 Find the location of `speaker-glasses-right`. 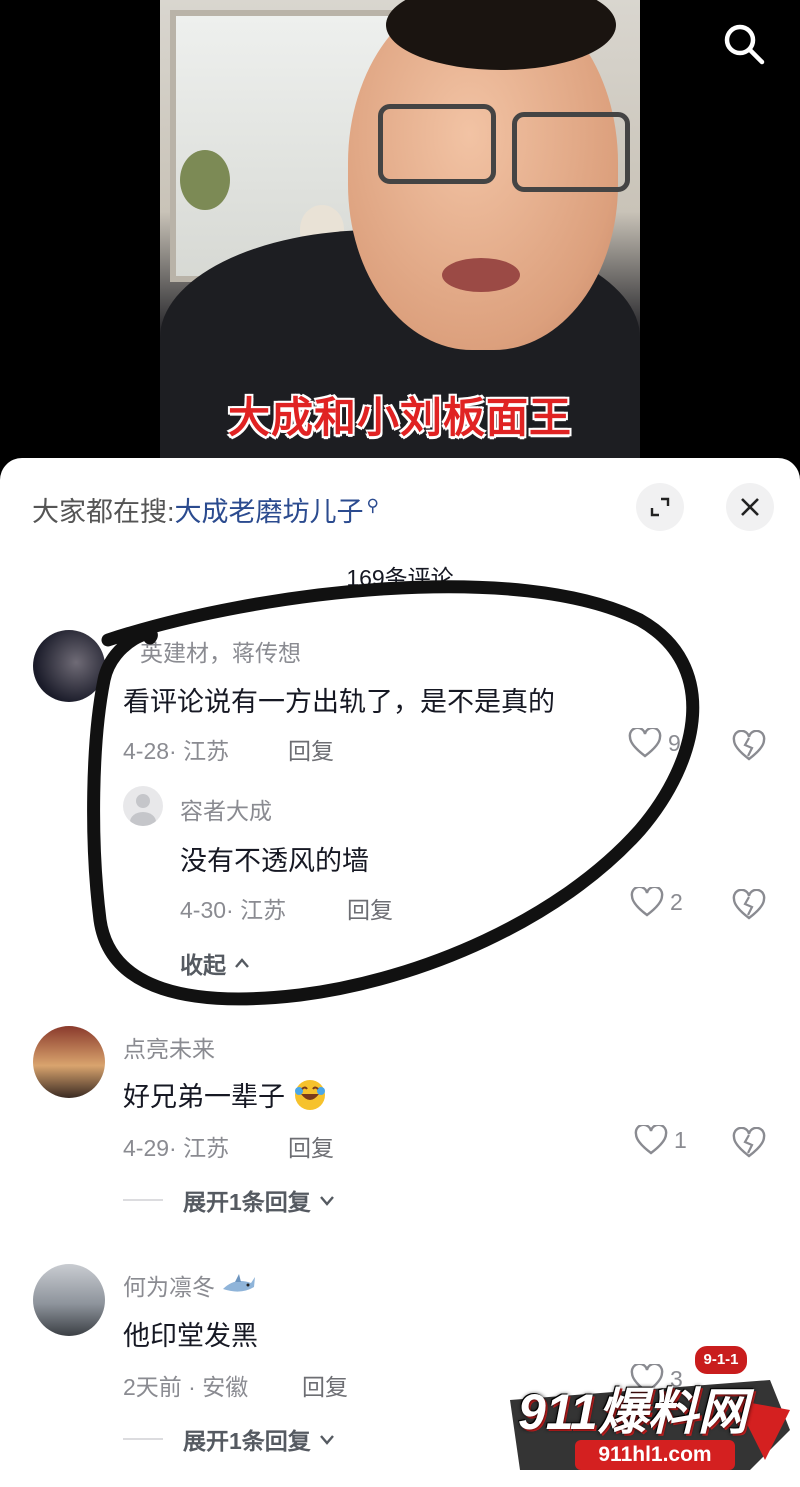

speaker-glasses-right is located at coordinates (571, 152).